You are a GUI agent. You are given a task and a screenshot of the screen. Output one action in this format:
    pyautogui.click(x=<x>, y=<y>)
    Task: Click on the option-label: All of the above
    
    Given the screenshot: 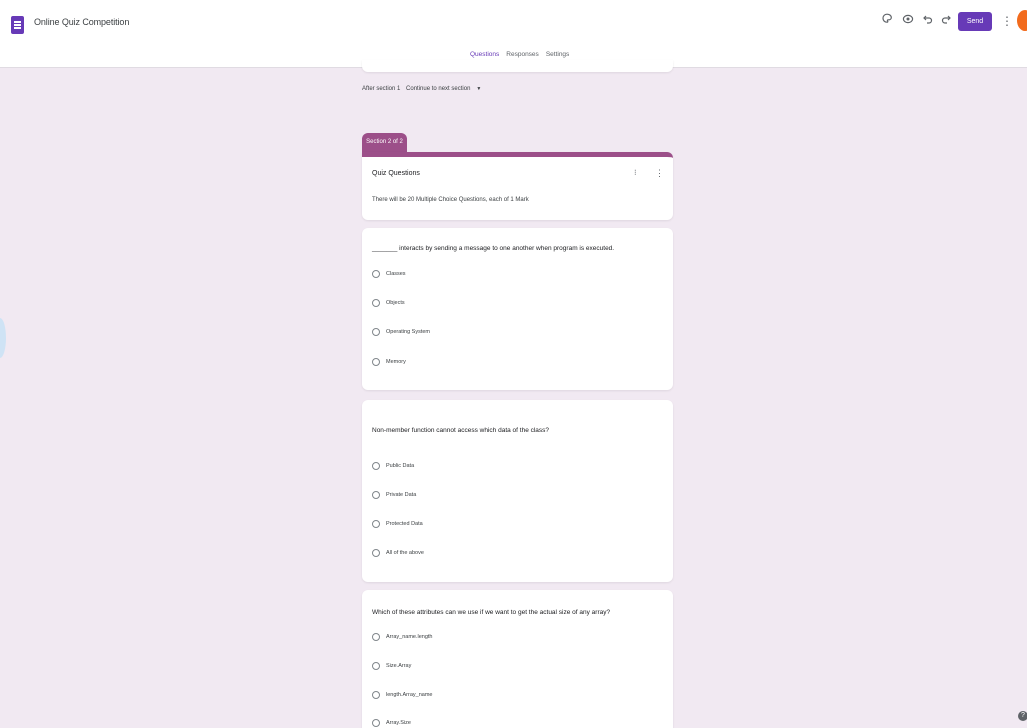 What is the action you would take?
    pyautogui.click(x=405, y=553)
    